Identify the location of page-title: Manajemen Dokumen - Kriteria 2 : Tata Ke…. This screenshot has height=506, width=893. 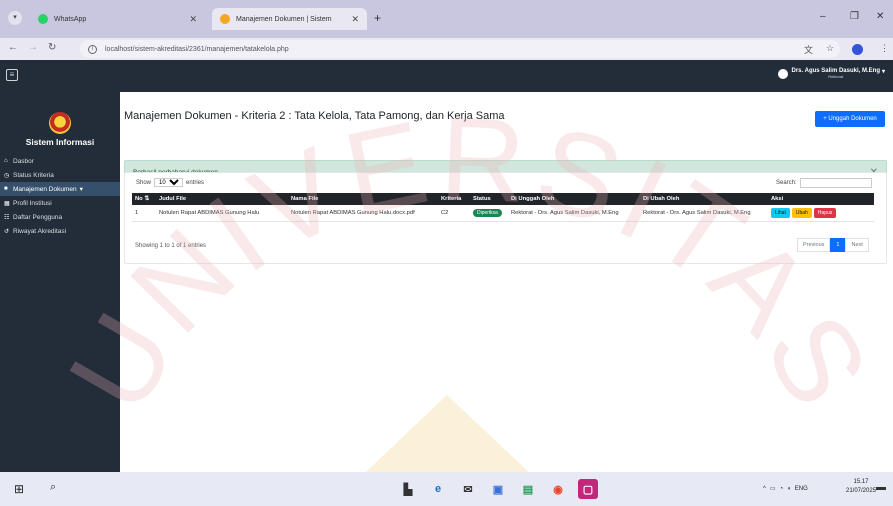
(314, 116).